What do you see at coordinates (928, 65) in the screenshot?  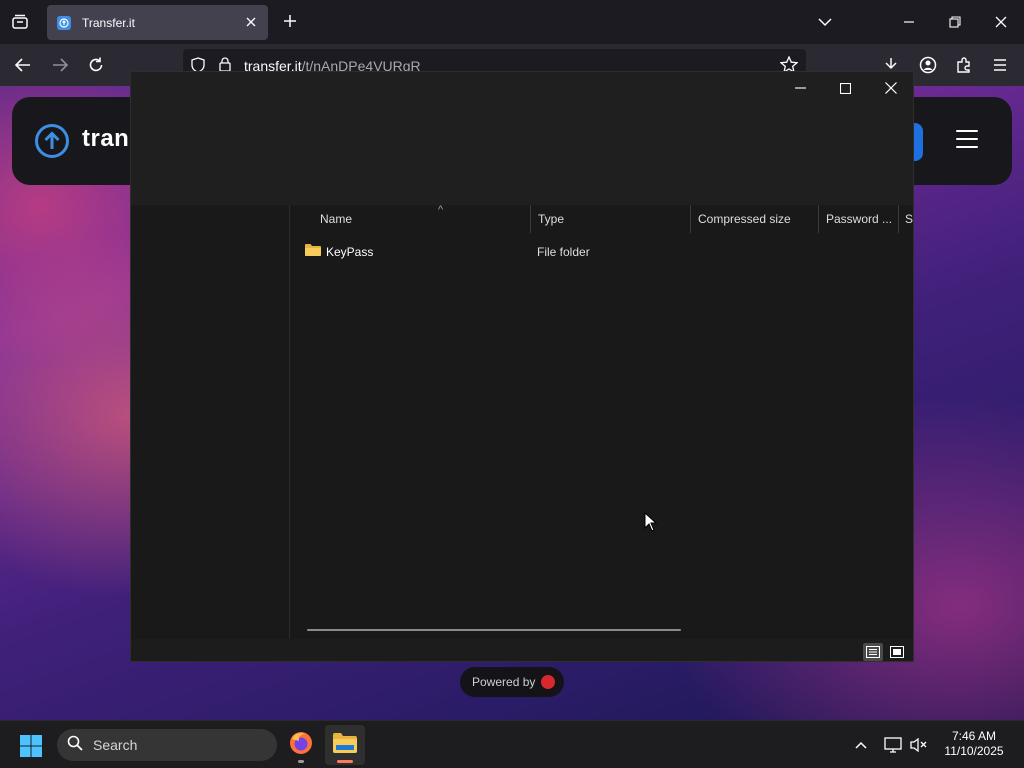 I see `account-icon` at bounding box center [928, 65].